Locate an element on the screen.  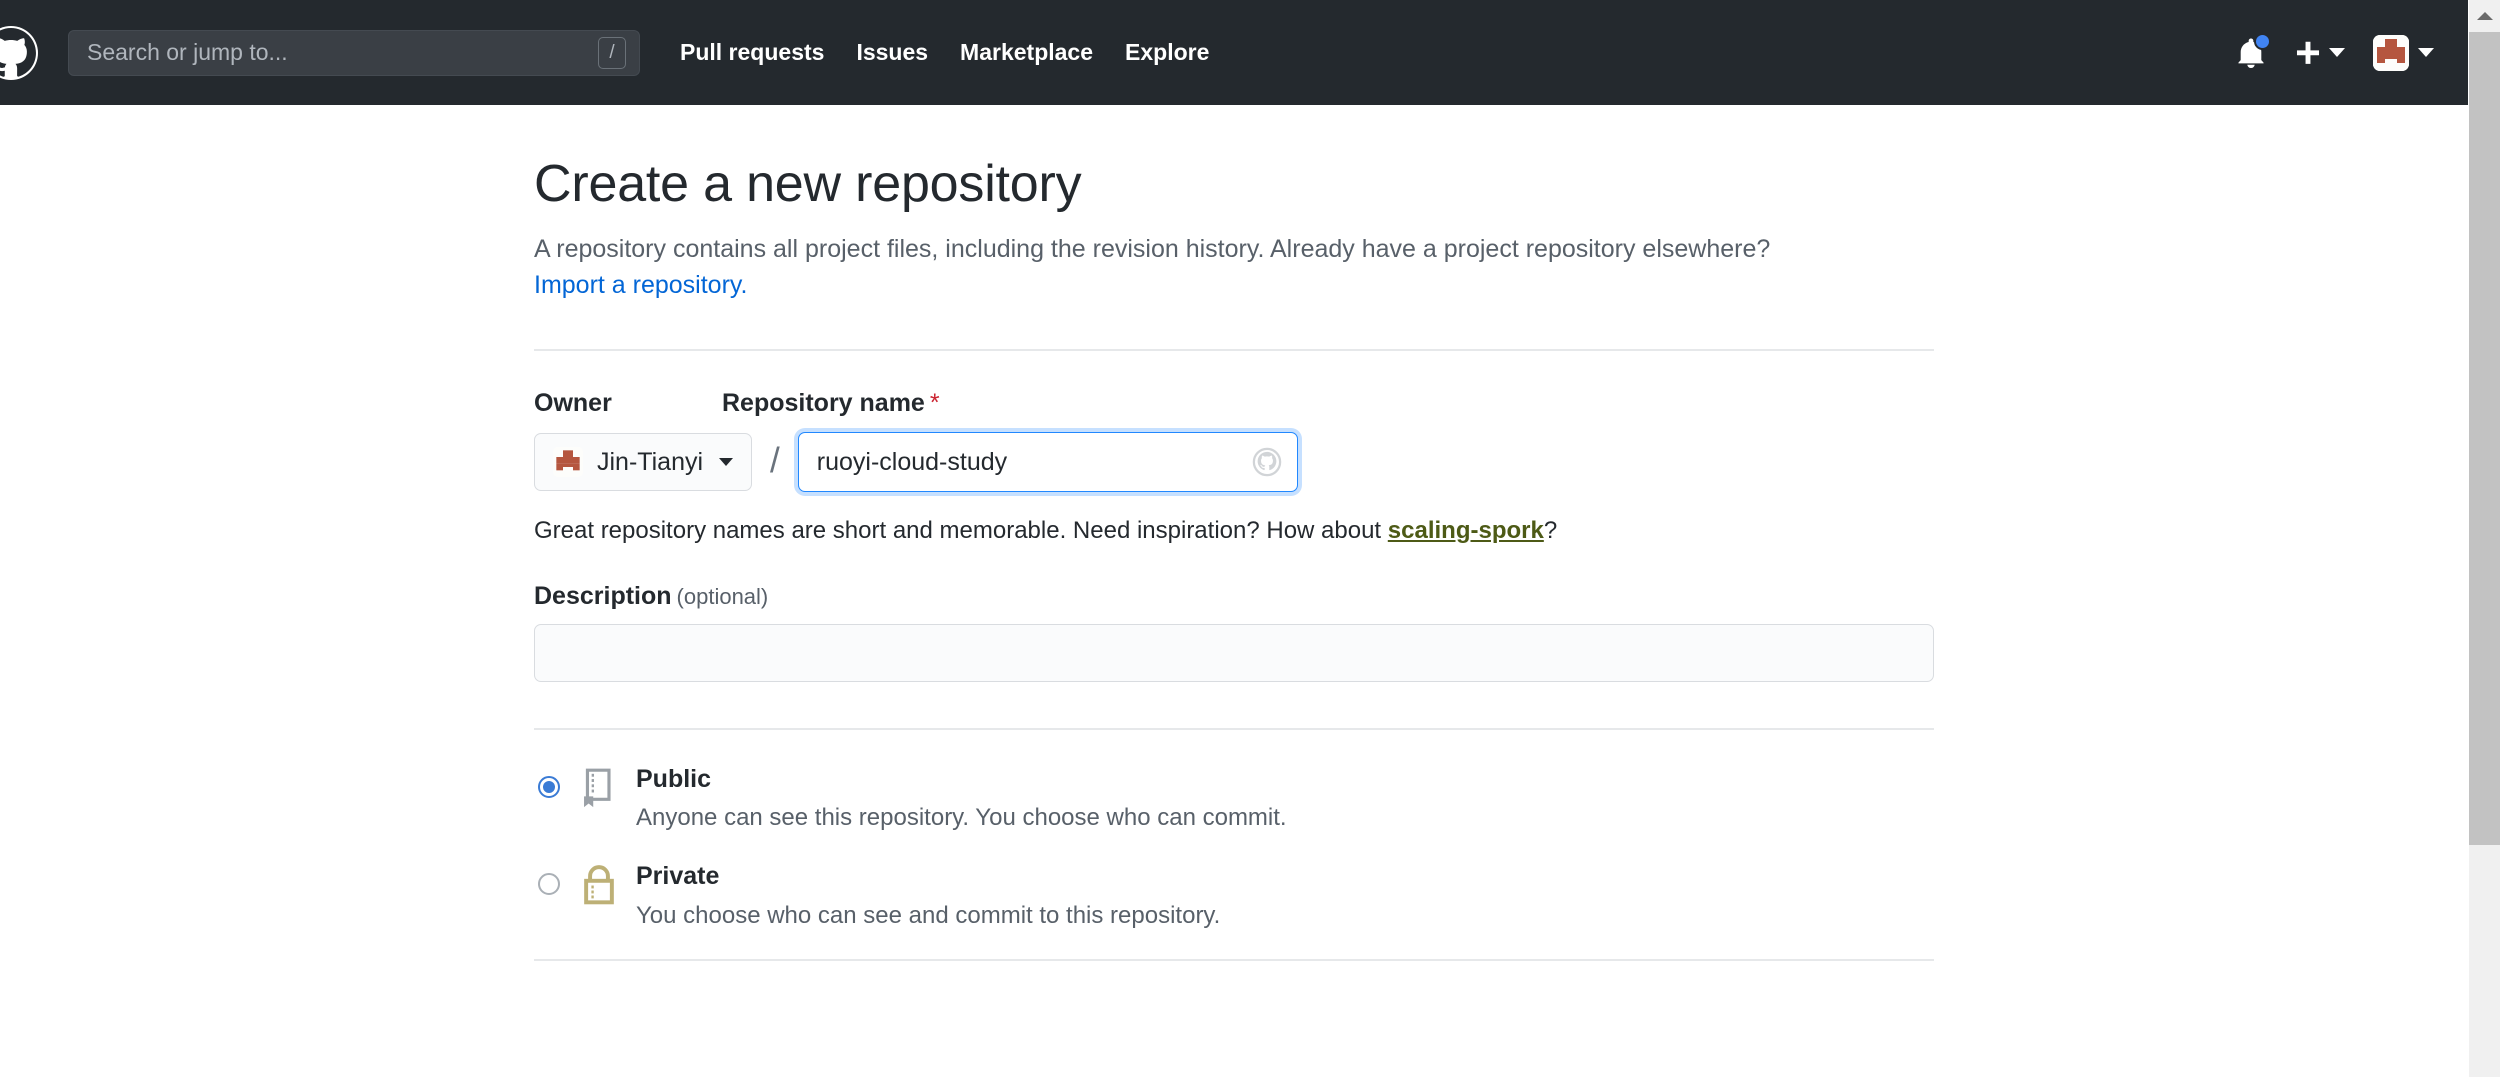
public-radio is located at coordinates (549, 786).